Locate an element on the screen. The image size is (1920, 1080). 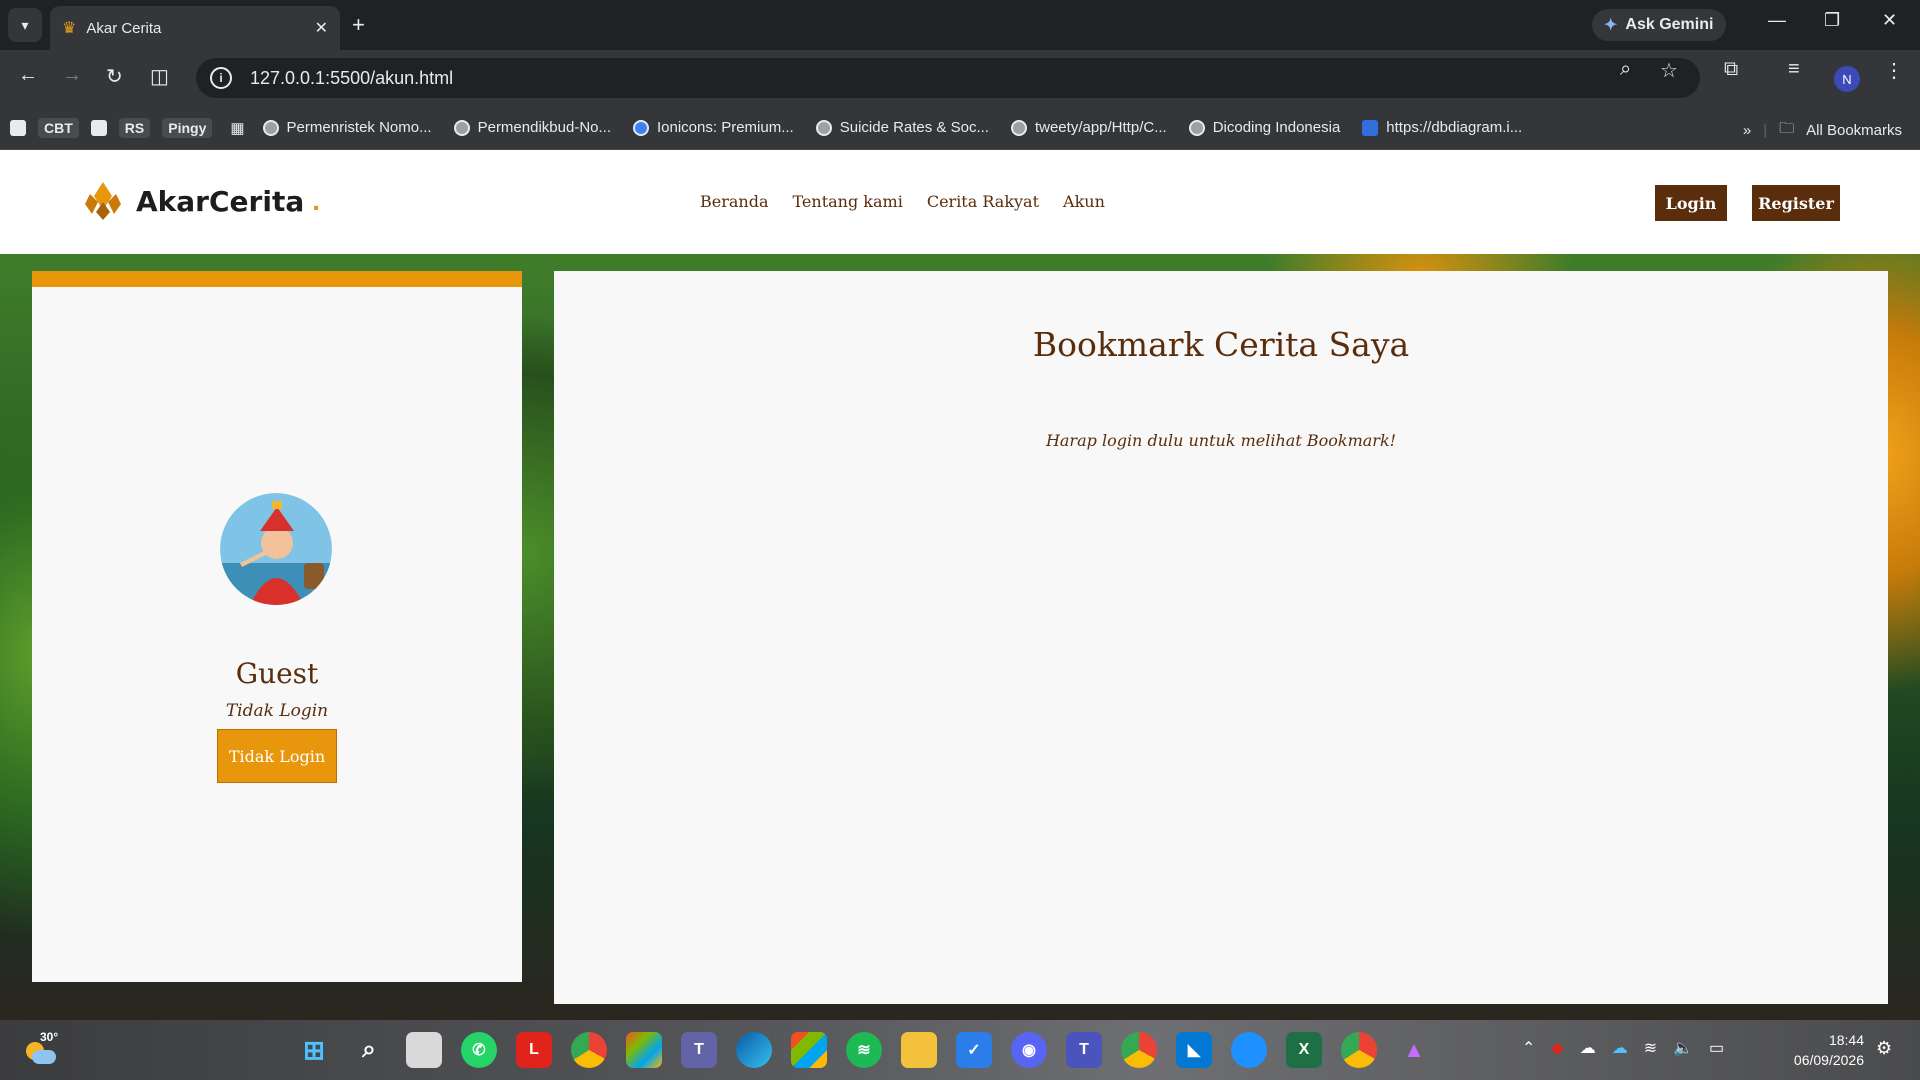
close-window-button: ✕ is located at coordinates (1889, 20).